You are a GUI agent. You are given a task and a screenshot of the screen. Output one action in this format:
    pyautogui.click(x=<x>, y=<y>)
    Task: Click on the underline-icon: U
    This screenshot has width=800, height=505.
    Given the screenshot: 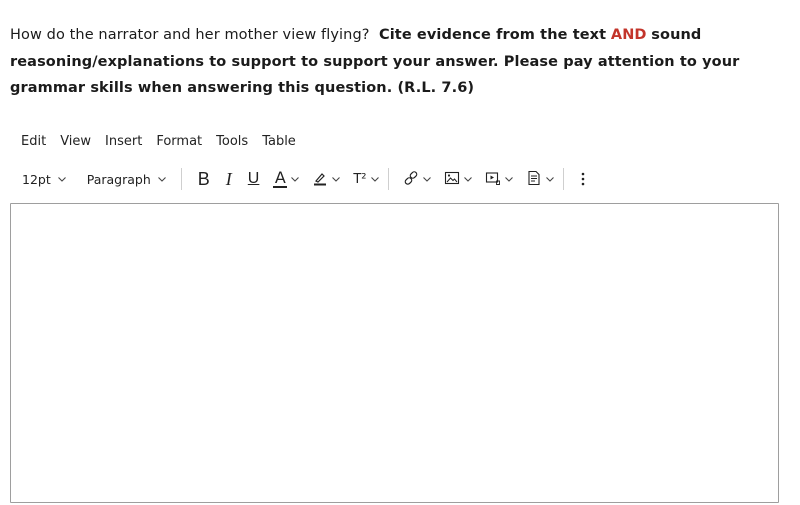 What is the action you would take?
    pyautogui.click(x=253, y=178)
    